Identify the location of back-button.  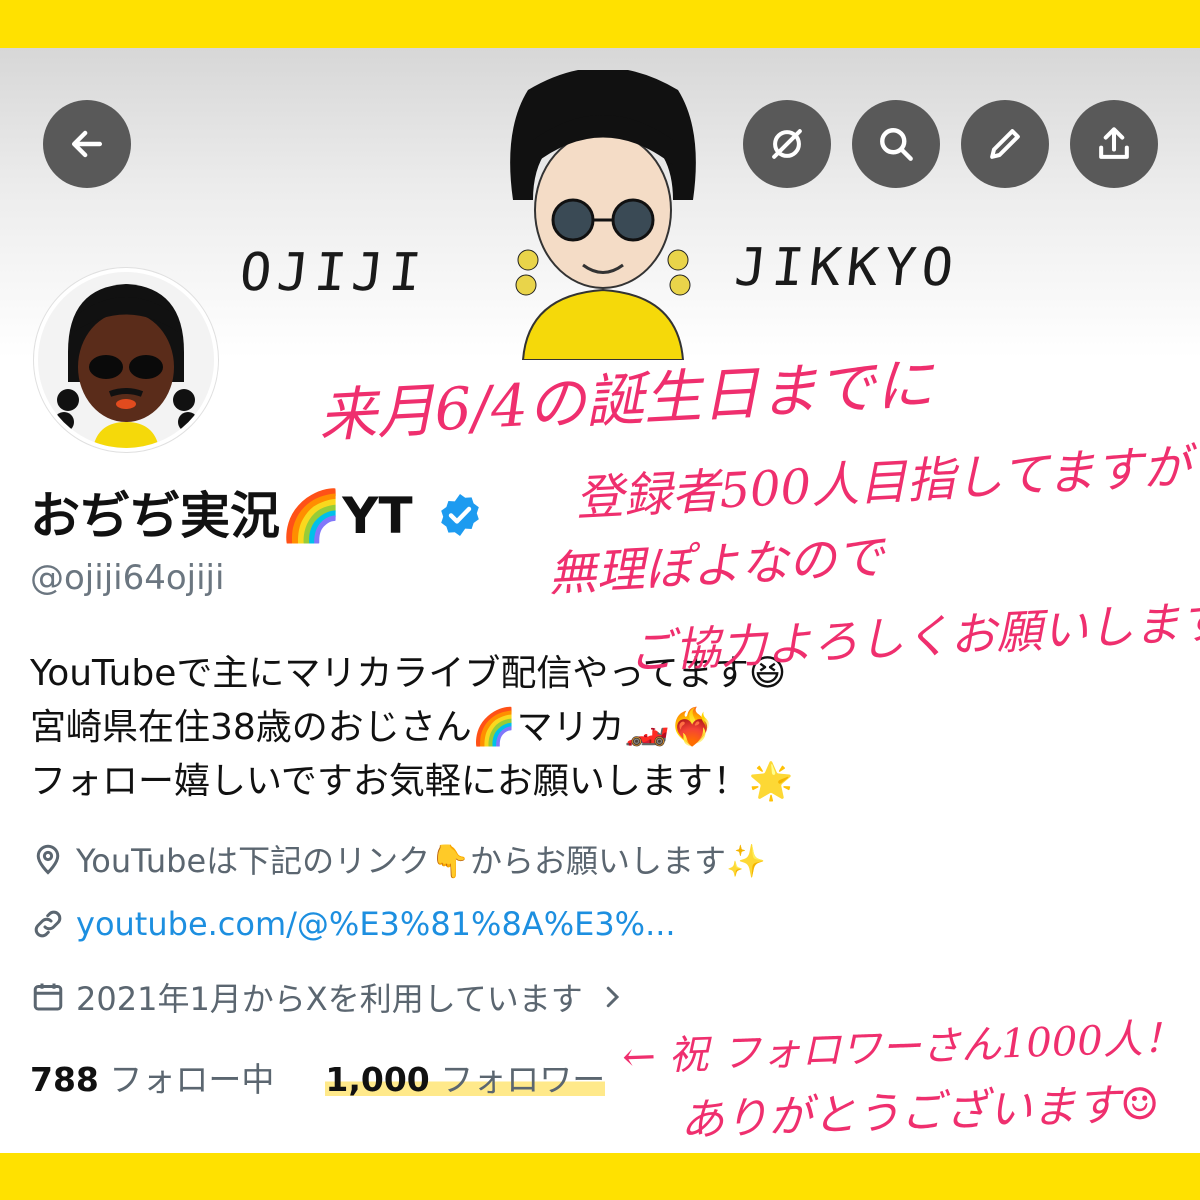
(87, 144).